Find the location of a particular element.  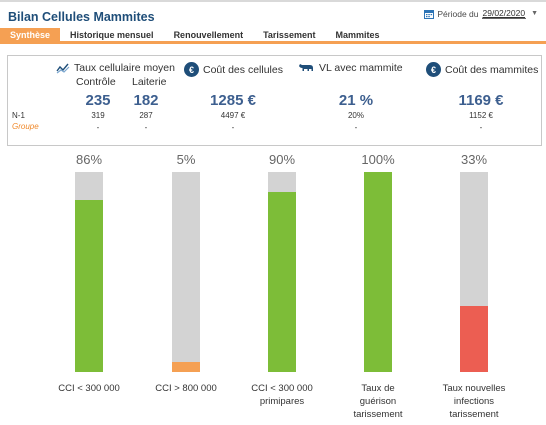

kpi-sublabel-controle: Contrôle is located at coordinates (96, 82).